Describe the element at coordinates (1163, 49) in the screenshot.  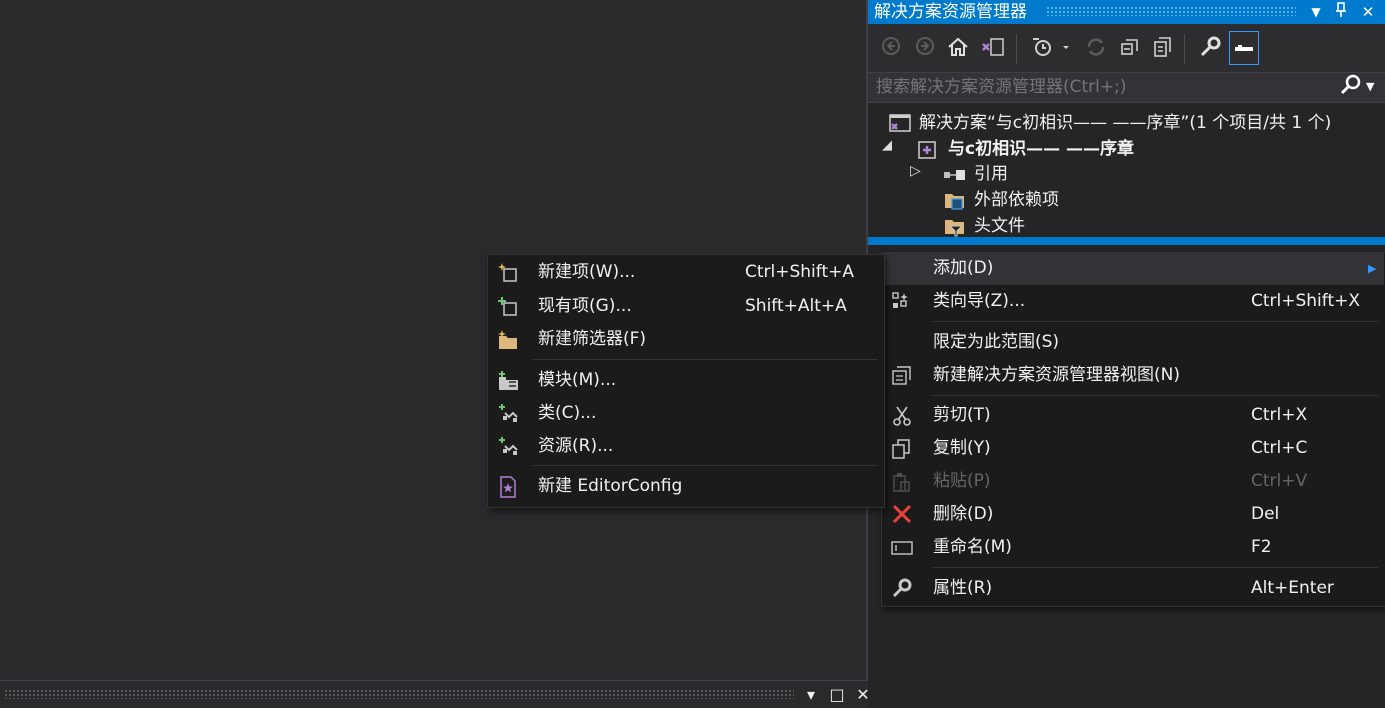
I see `show-all-files-icon` at that location.